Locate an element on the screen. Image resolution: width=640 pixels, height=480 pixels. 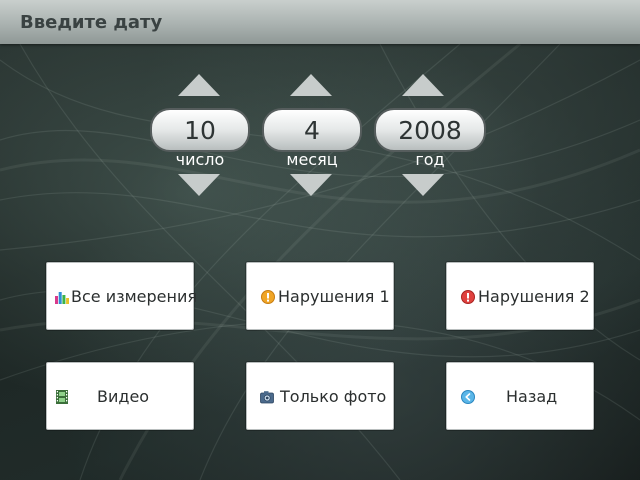
page-title: Введите дату is located at coordinates (91, 22).